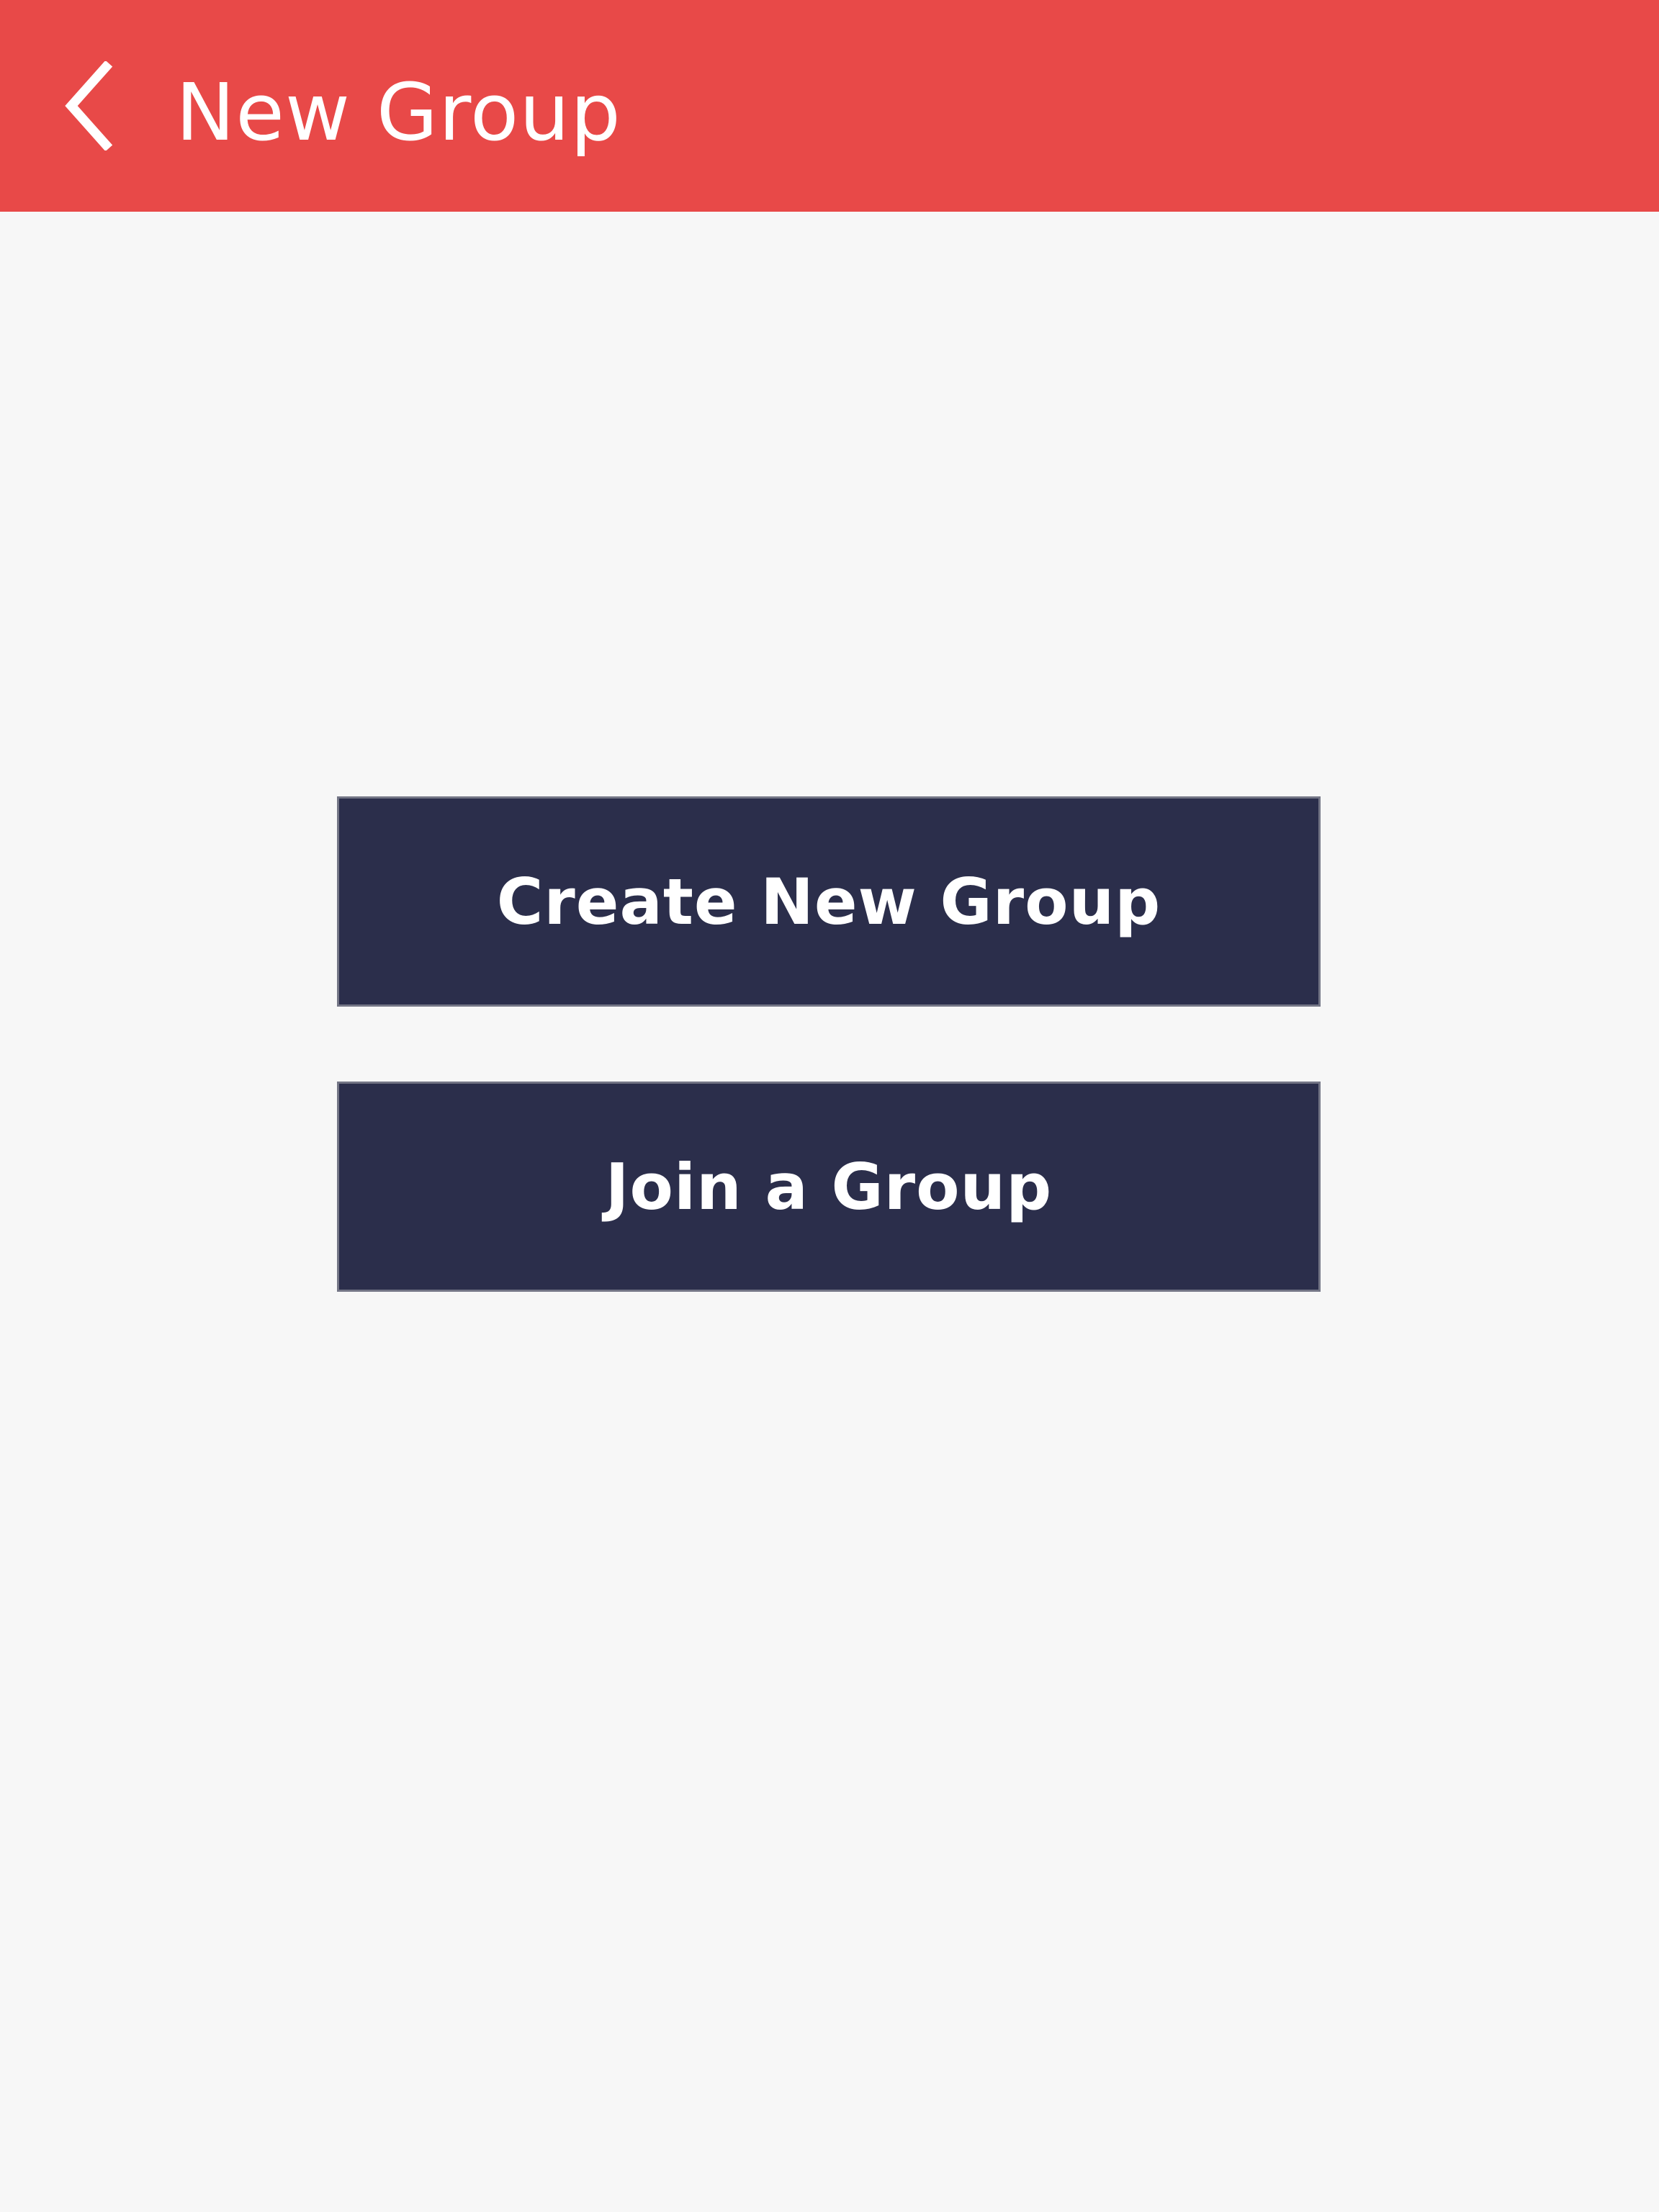 The height and width of the screenshot is (2212, 1659). I want to click on page-title: New Group, so click(398, 112).